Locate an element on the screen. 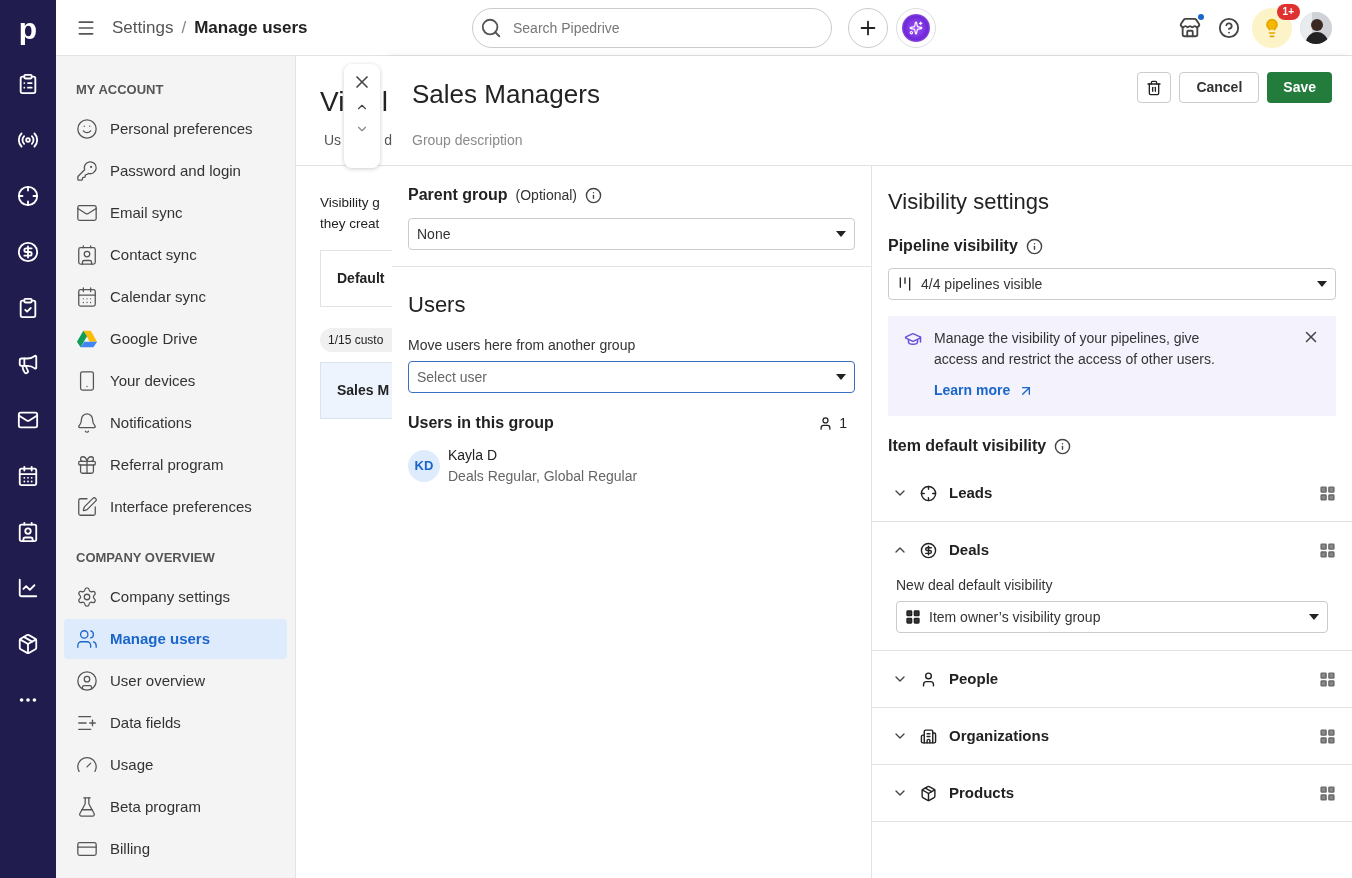 The width and height of the screenshot is (1352, 878). trash-icon is located at coordinates (1154, 87).